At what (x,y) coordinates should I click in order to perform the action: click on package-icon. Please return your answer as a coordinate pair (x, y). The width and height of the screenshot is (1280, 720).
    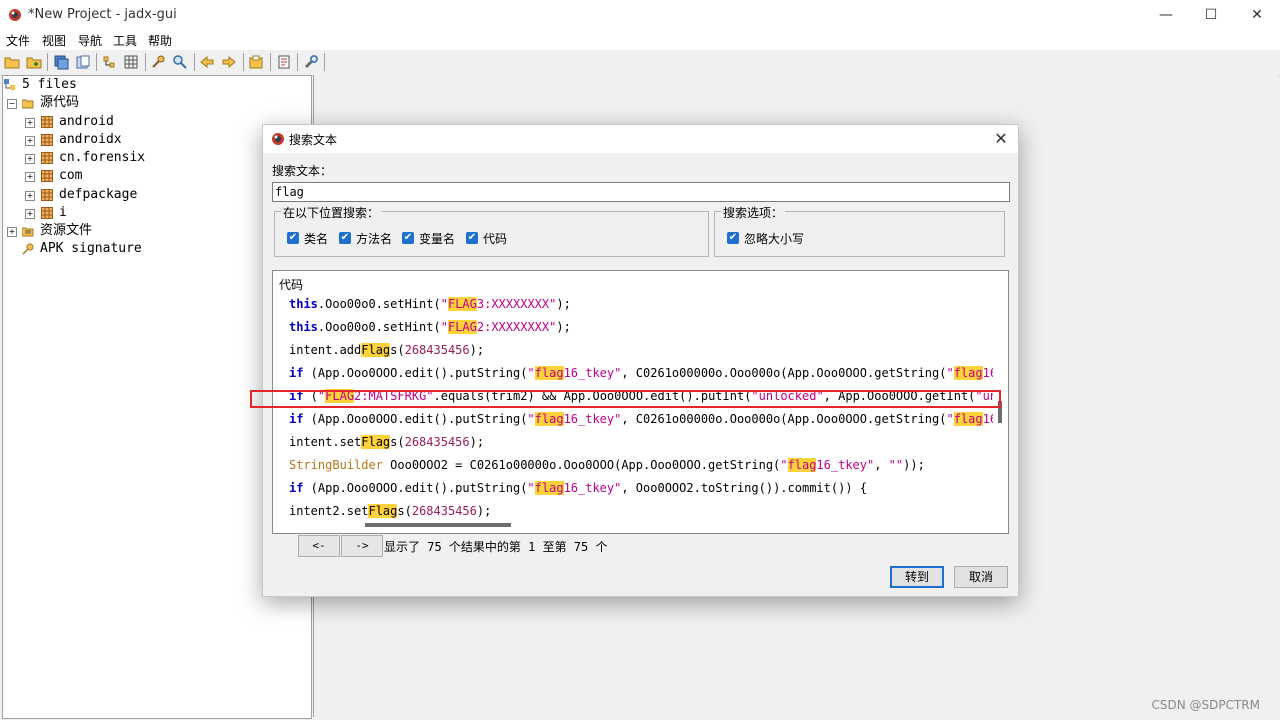
    Looking at the image, I should click on (47, 140).